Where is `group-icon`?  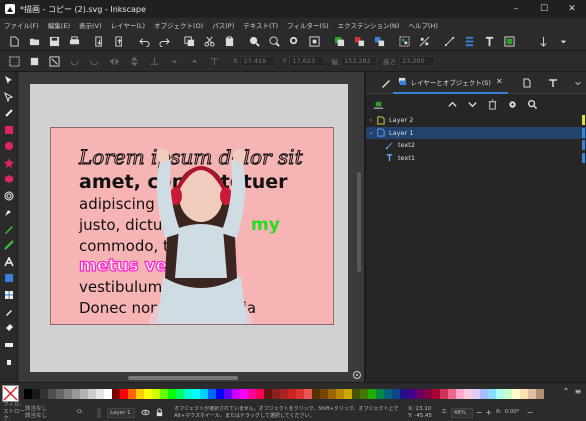
group-icon is located at coordinates (404, 41).